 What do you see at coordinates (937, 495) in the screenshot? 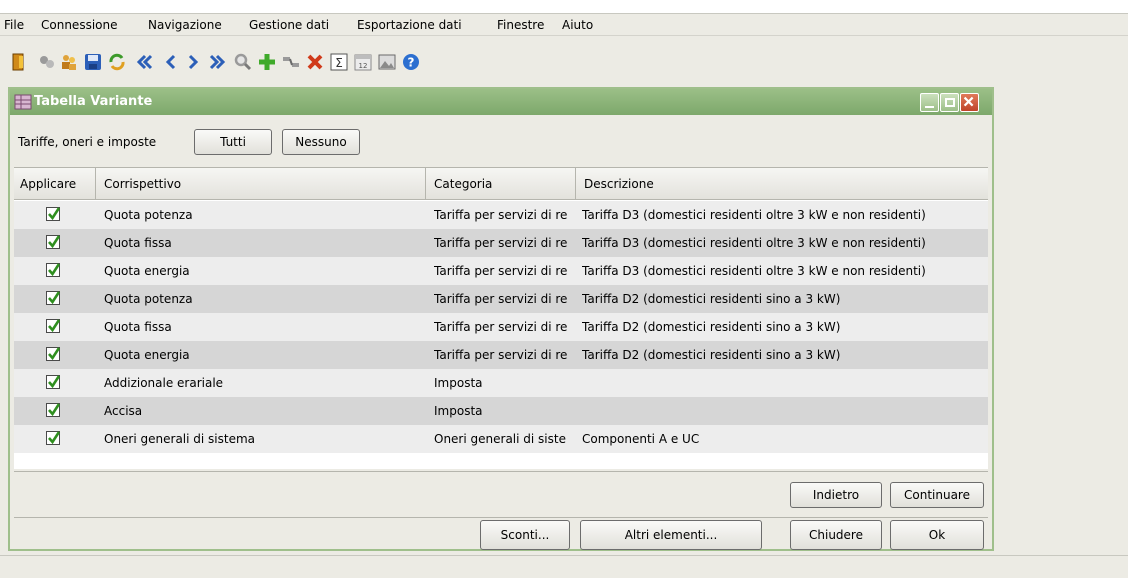
I see `continue-button: Continuare` at bounding box center [937, 495].